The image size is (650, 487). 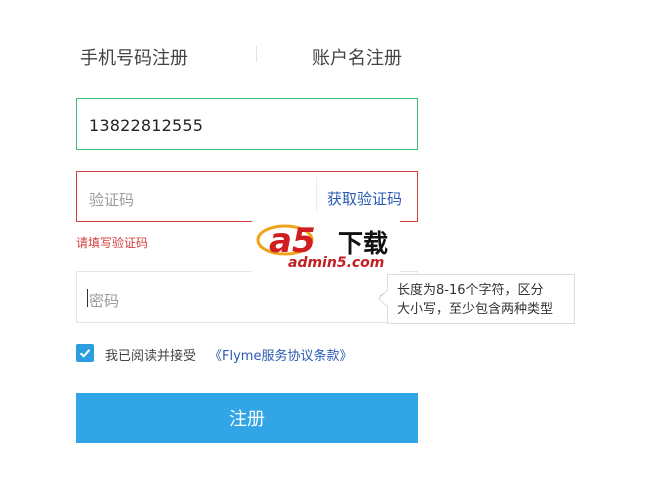 I want to click on check-icon, so click(x=85, y=353).